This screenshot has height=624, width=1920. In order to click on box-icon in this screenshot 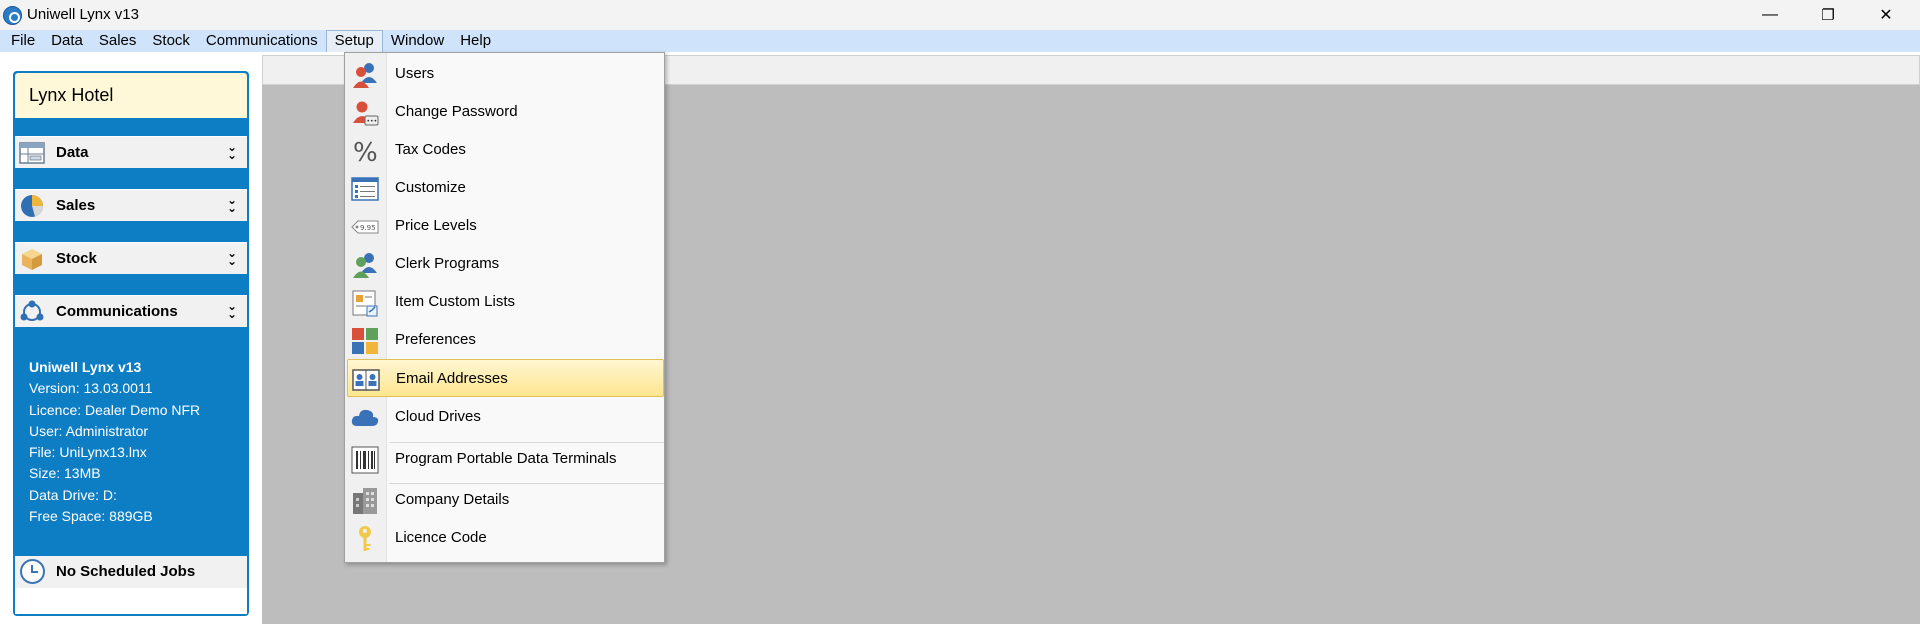, I will do `click(32, 259)`.